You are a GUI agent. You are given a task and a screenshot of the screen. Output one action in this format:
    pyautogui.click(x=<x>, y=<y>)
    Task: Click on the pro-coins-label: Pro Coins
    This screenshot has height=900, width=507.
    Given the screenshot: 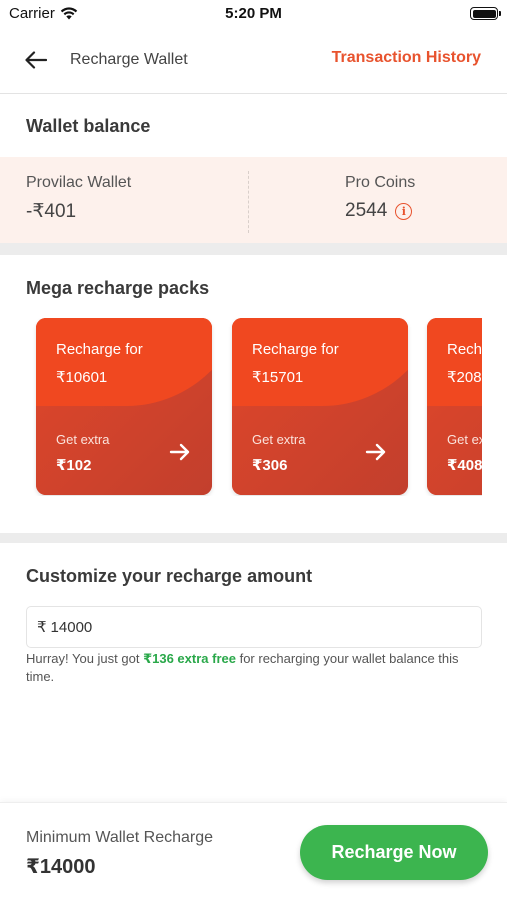 What is the action you would take?
    pyautogui.click(x=380, y=182)
    